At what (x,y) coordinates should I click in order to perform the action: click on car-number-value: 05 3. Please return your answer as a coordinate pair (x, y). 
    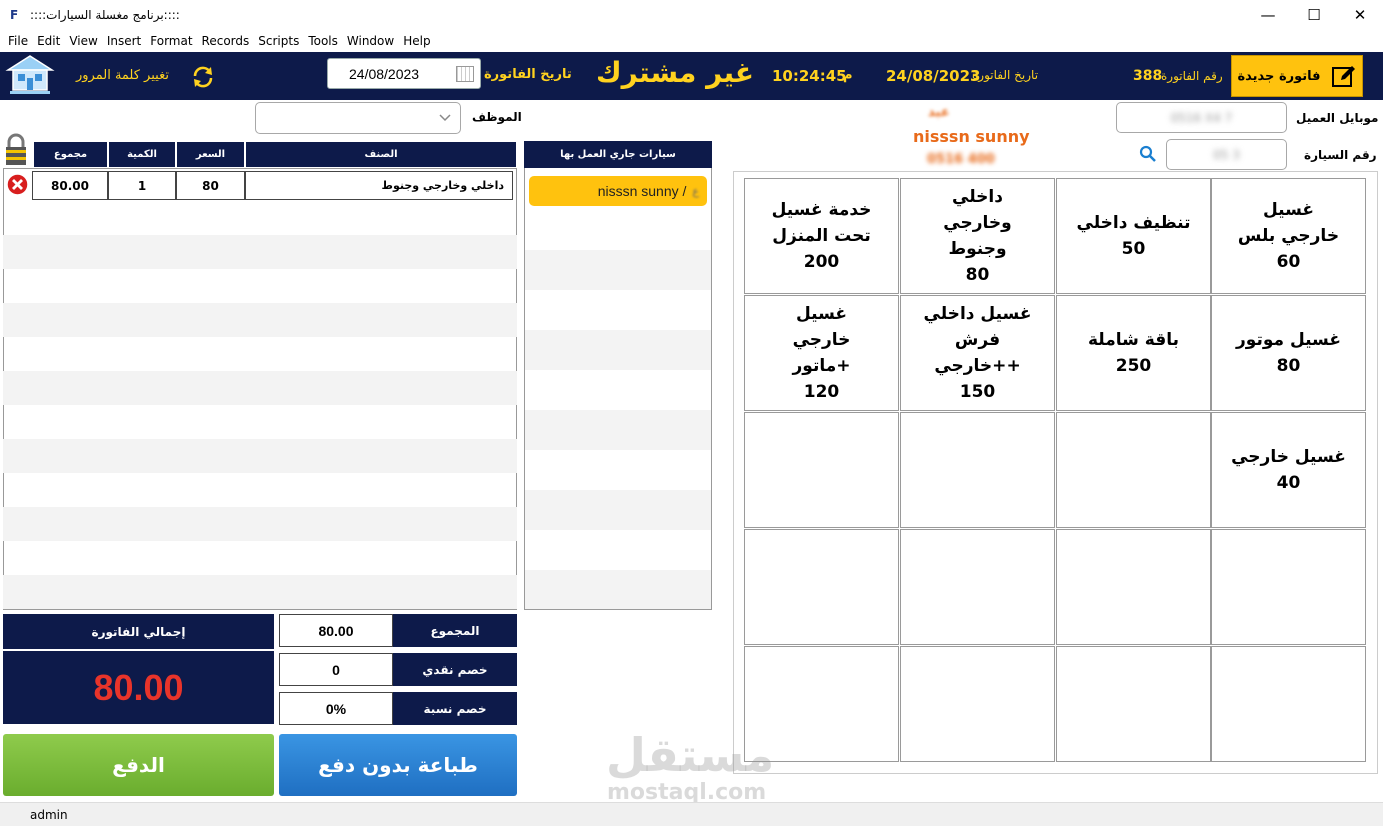
    Looking at the image, I should click on (1226, 154).